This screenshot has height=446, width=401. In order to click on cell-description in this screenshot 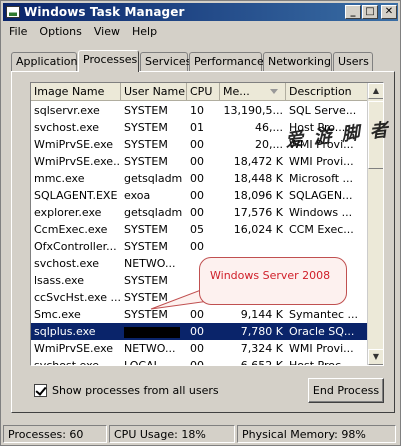, I will do `click(322, 246)`.